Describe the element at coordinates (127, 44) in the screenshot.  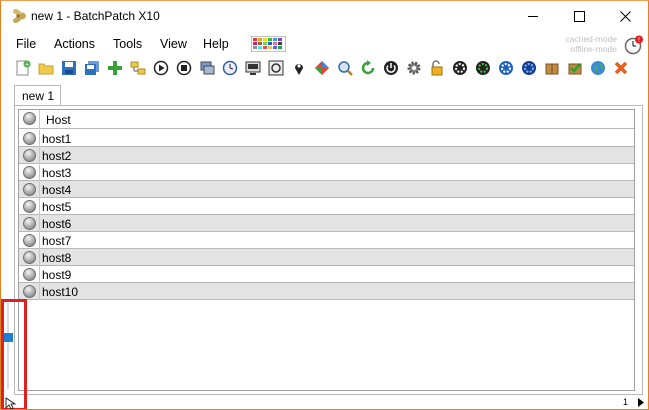
I see `menu-tools: Tools` at that location.